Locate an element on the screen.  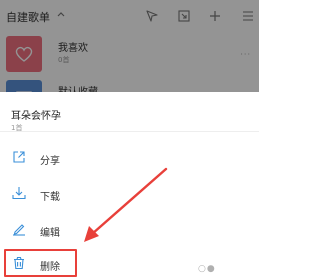
annotation-arrow-icon is located at coordinates (126, 204).